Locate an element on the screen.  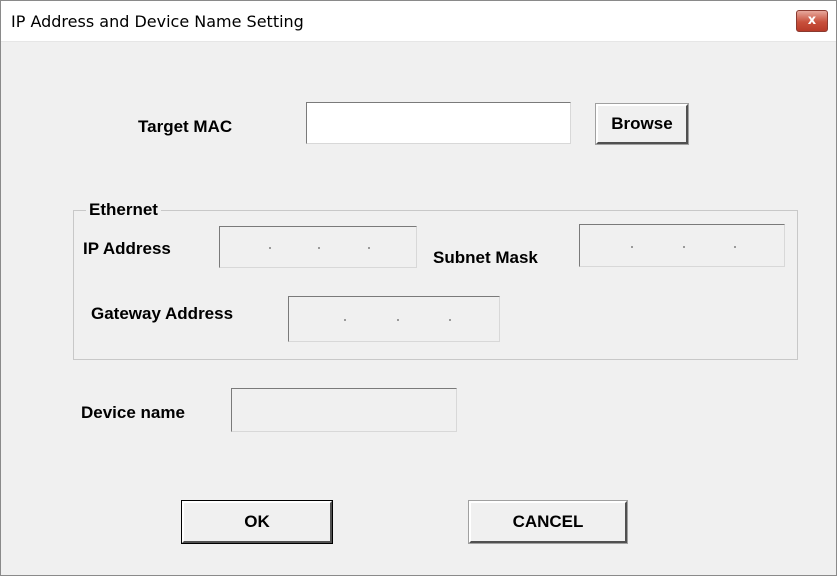
device-name-input is located at coordinates (344, 410).